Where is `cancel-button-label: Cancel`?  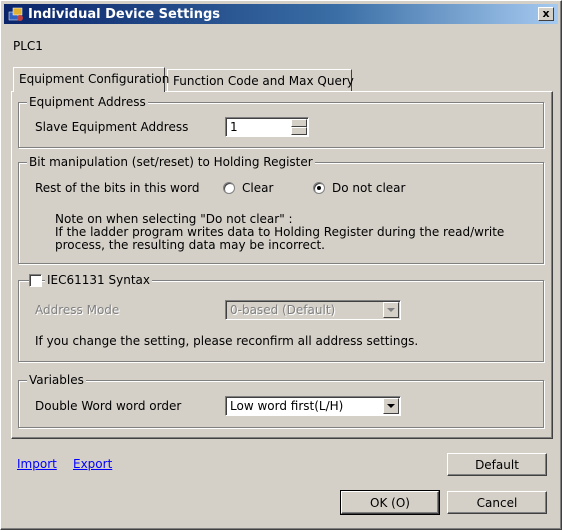 cancel-button-label: Cancel is located at coordinates (497, 502).